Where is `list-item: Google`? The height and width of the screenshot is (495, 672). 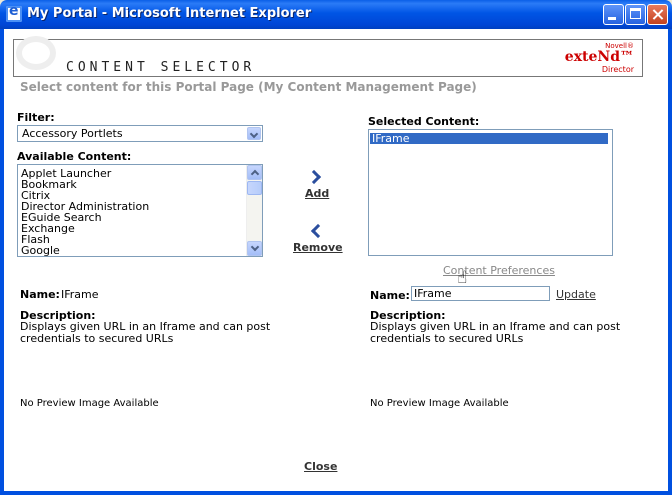
list-item: Google is located at coordinates (85, 250).